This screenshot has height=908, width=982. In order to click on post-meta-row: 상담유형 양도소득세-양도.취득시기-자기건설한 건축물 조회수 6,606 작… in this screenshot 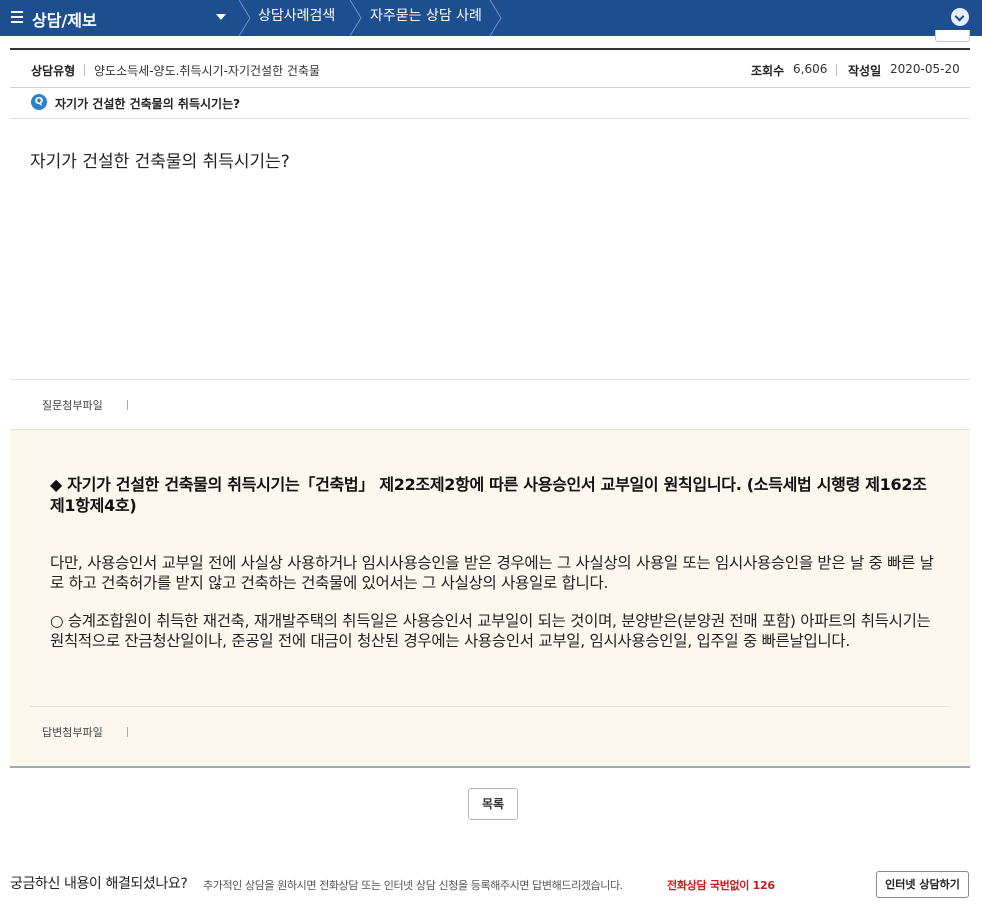, I will do `click(490, 68)`.